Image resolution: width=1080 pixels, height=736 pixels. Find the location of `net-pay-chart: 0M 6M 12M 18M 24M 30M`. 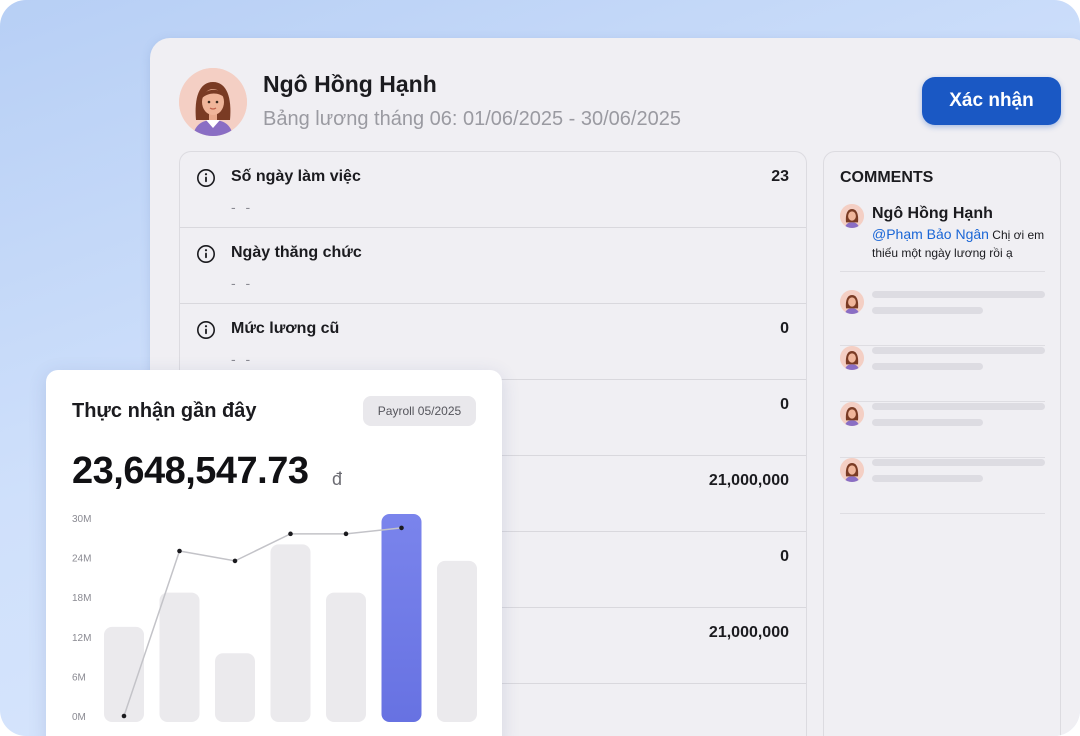

net-pay-chart: 0M 6M 12M 18M 24M 30M is located at coordinates (274, 618).